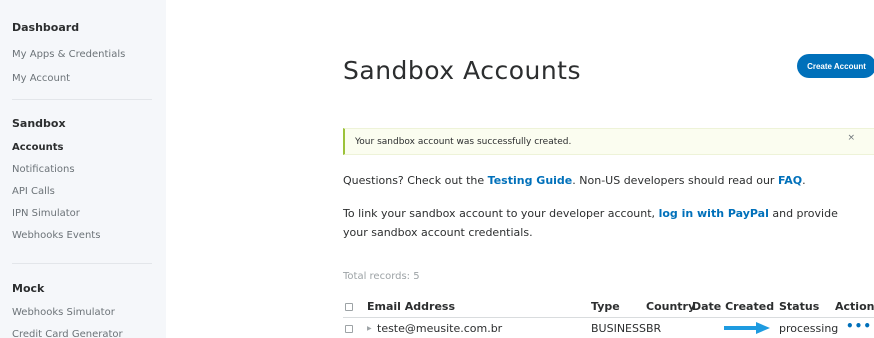 Image resolution: width=874 pixels, height=338 pixels. I want to click on row-type: BUSINESS, so click(618, 328).